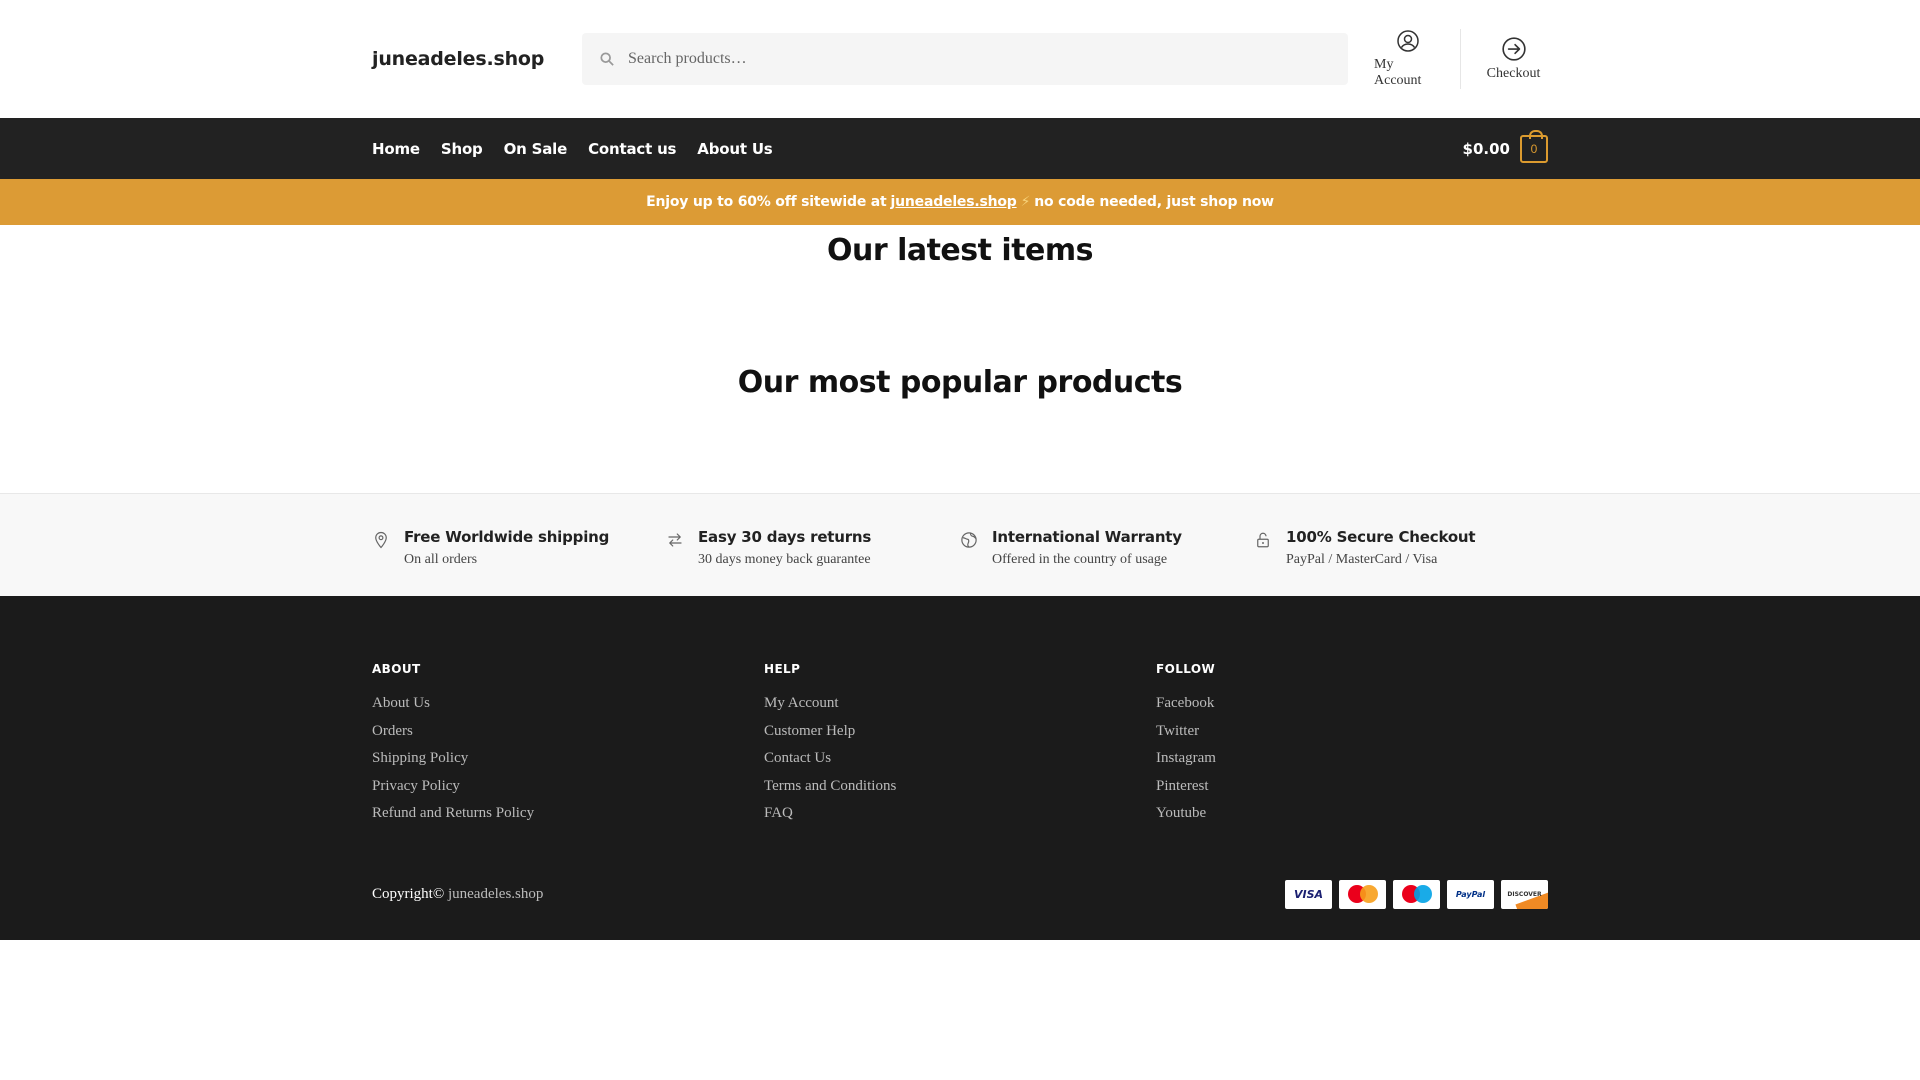  I want to click on feature-subtitle: PayPal / MasterCard / Visa, so click(1362, 559).